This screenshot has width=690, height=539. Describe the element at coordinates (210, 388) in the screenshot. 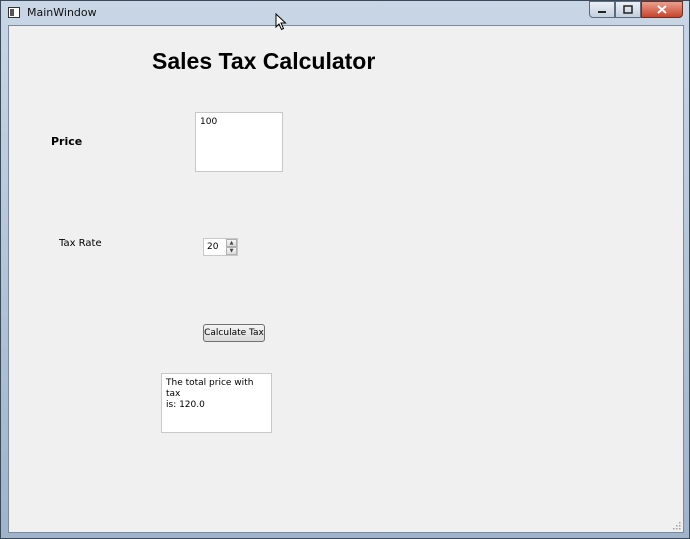

I see `result-line-1: The total price with tax` at that location.